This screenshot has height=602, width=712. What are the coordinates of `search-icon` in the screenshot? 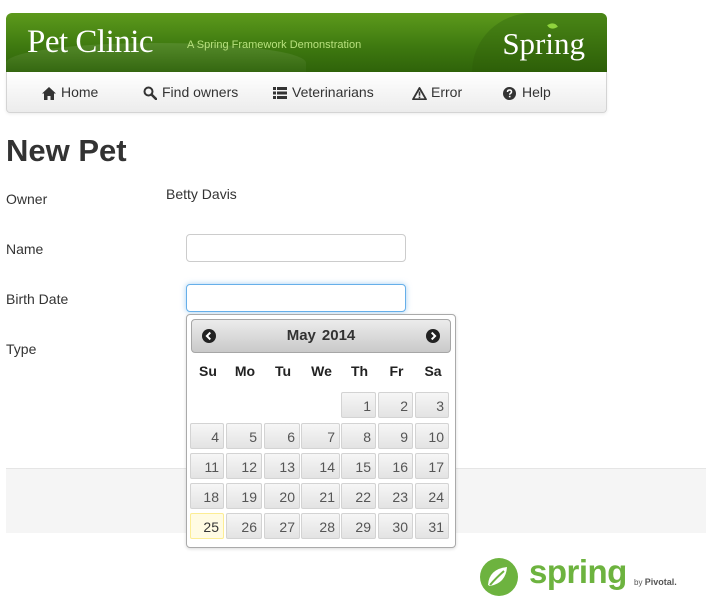 It's located at (151, 93).